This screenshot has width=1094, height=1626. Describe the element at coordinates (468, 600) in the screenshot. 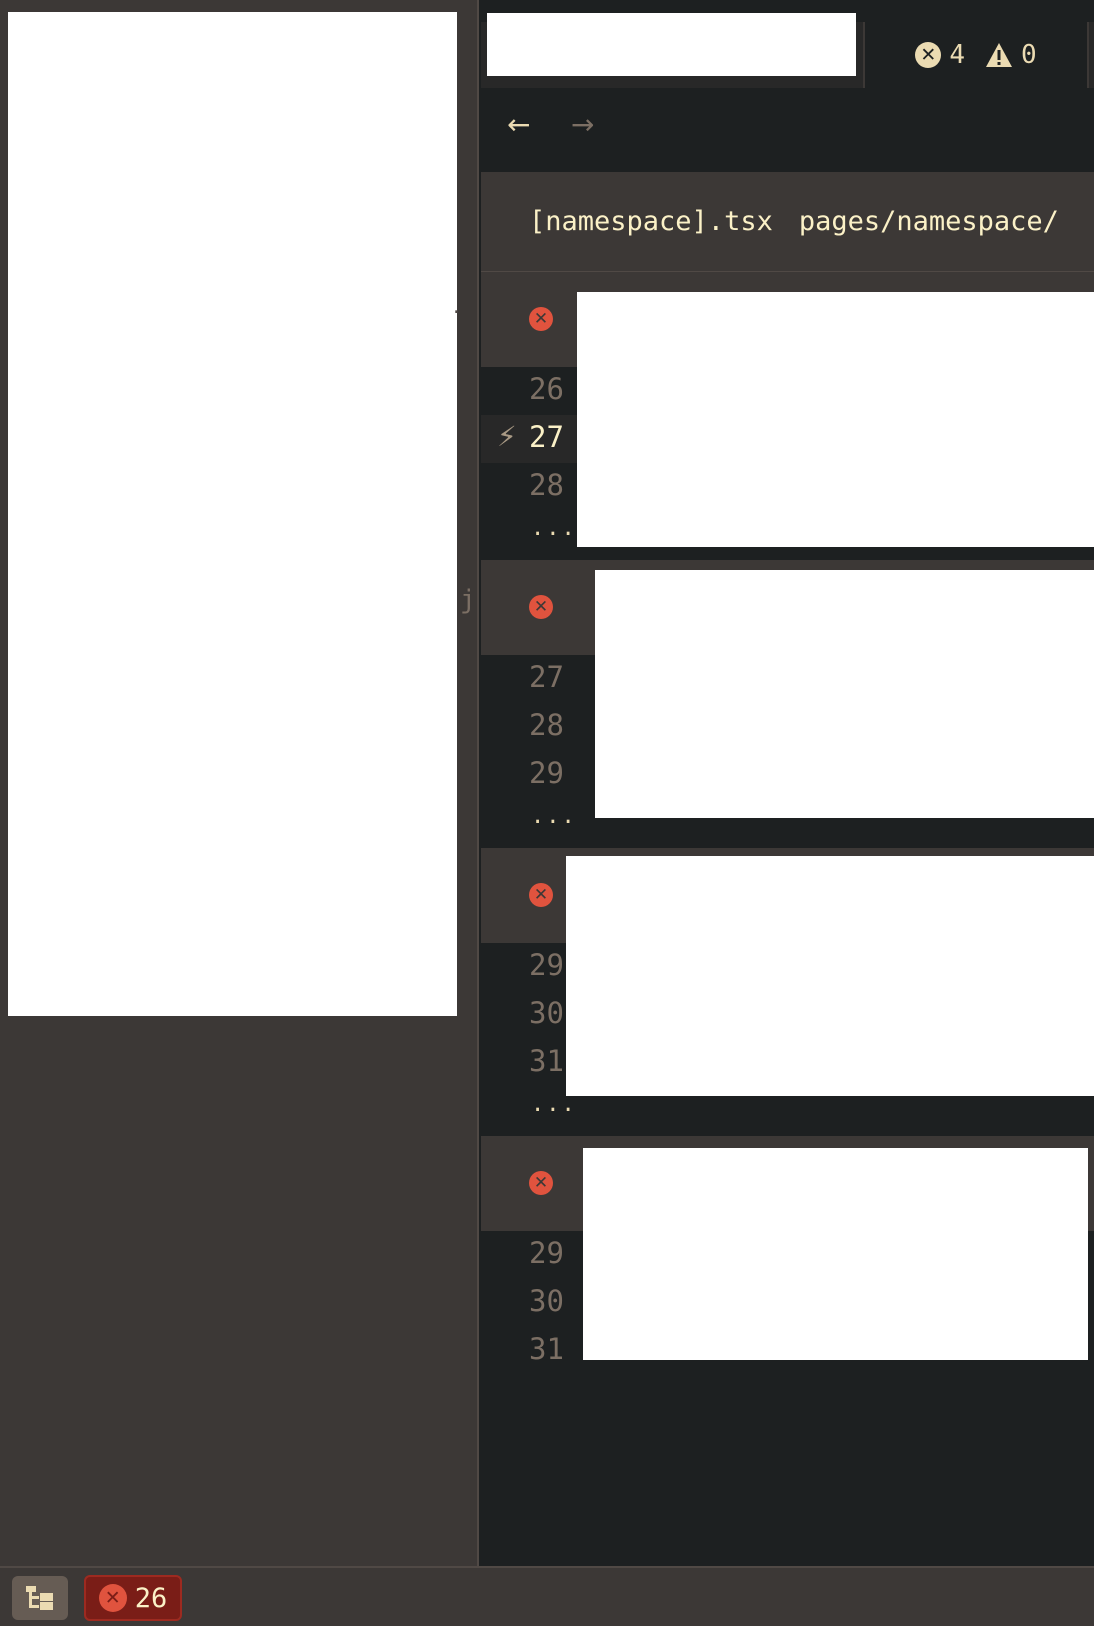

I see `peek-text: j` at that location.